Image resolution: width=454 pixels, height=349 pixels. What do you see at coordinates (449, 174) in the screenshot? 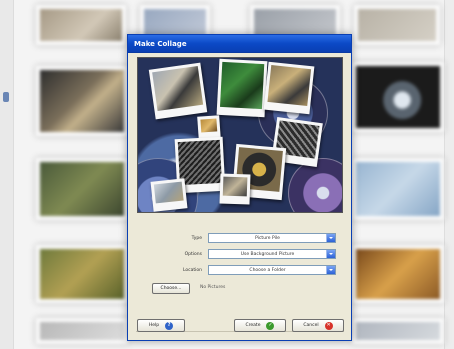
I see `right-scrollbar` at bounding box center [449, 174].